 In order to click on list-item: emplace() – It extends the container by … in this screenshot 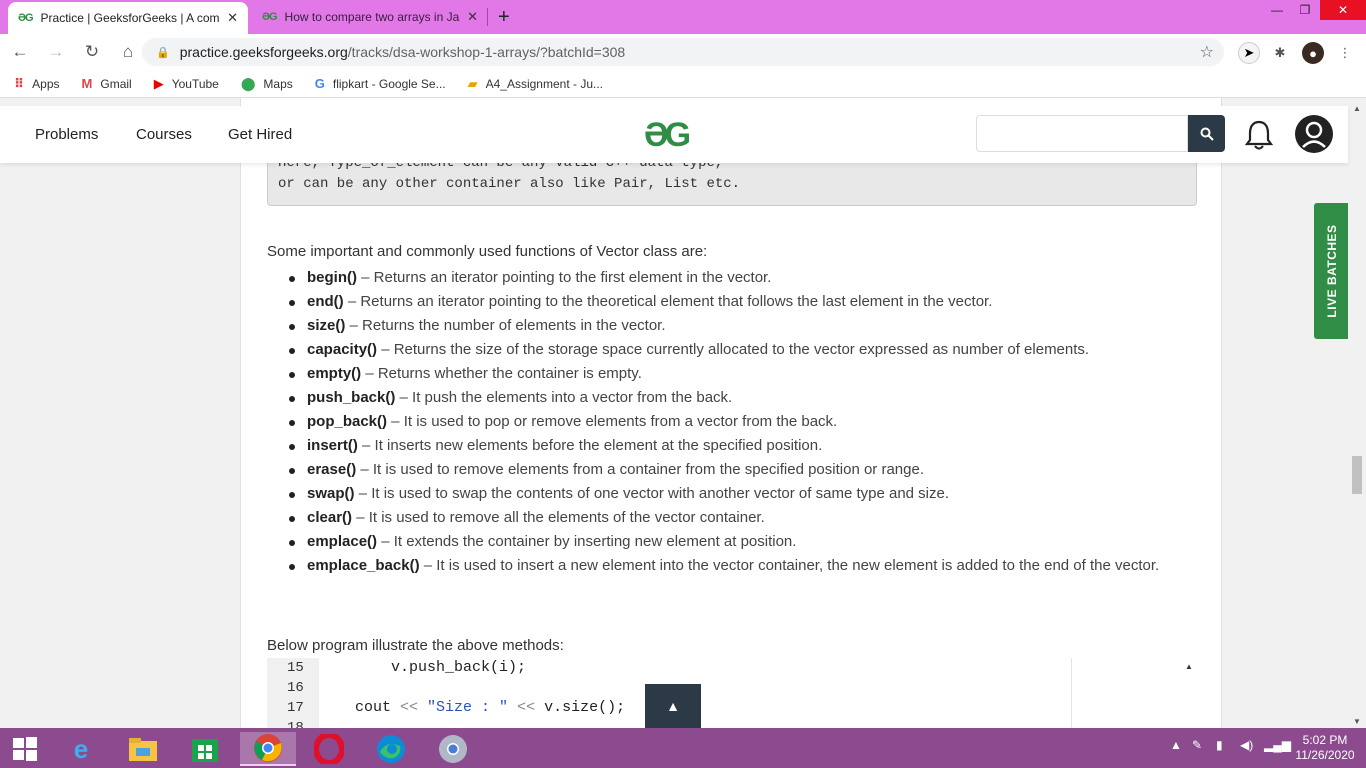, I will do `click(732, 542)`.